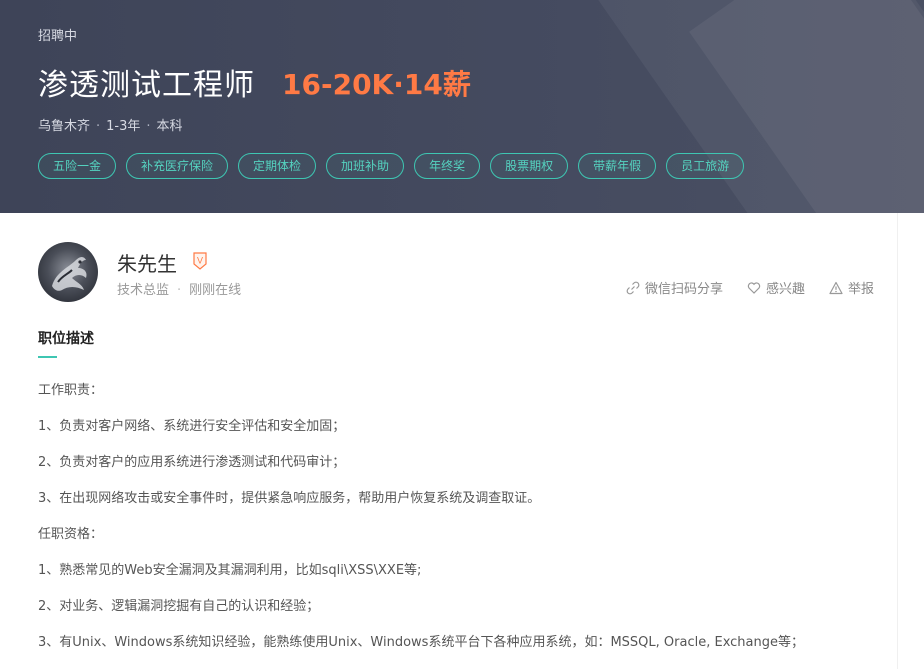  Describe the element at coordinates (169, 126) in the screenshot. I see `job-education: 本科` at that location.